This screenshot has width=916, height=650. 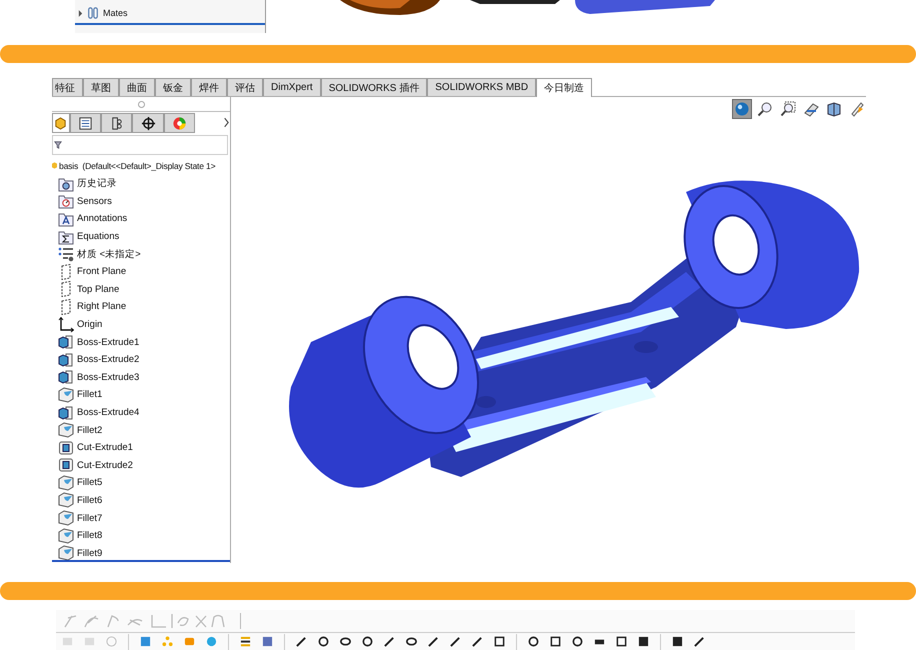 I want to click on tree-item: Annotations, so click(x=102, y=218).